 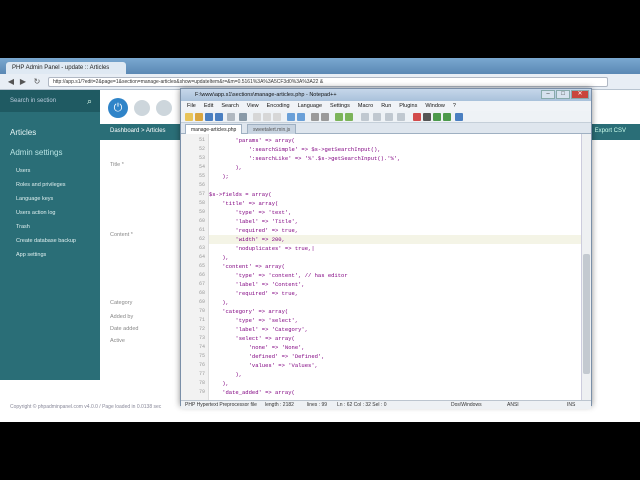 I want to click on forward-icon: ▶, so click(x=23, y=82).